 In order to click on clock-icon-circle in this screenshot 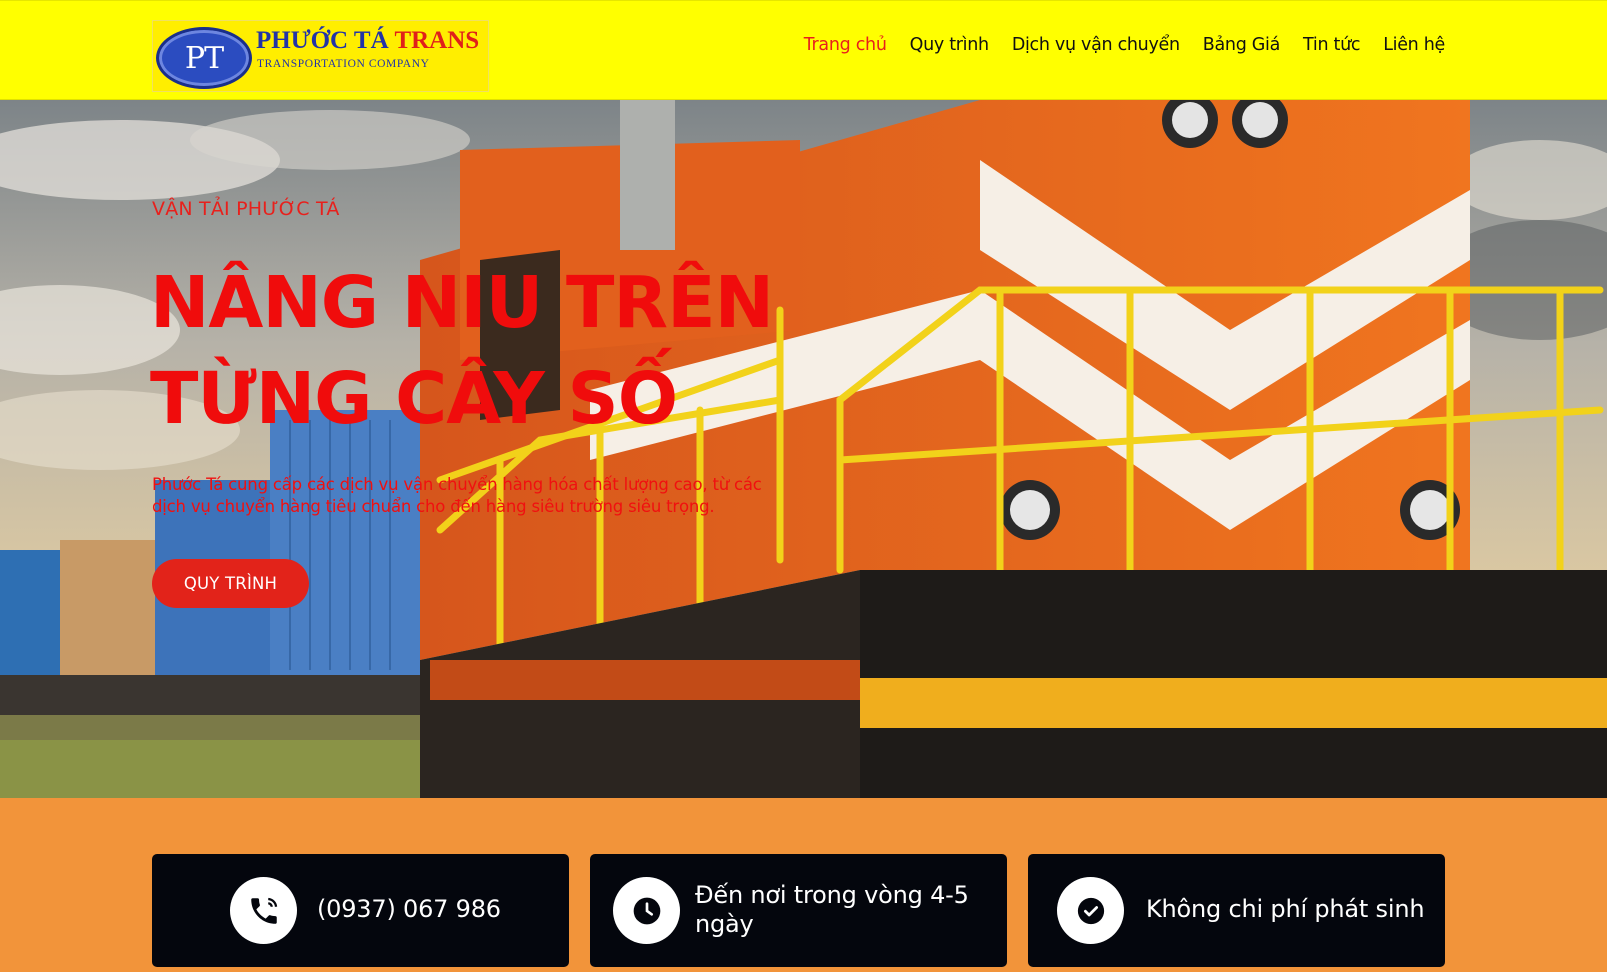, I will do `click(646, 910)`.